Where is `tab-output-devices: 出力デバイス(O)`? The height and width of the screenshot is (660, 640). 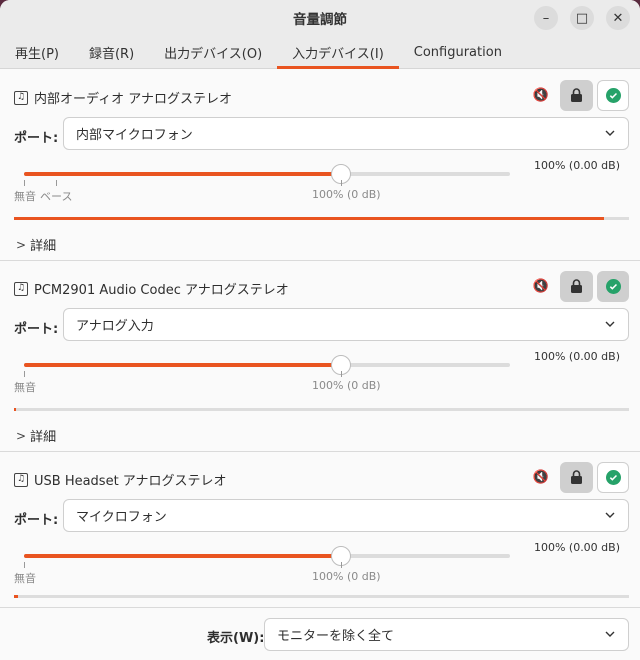 tab-output-devices: 出力デバイス(O) is located at coordinates (213, 52).